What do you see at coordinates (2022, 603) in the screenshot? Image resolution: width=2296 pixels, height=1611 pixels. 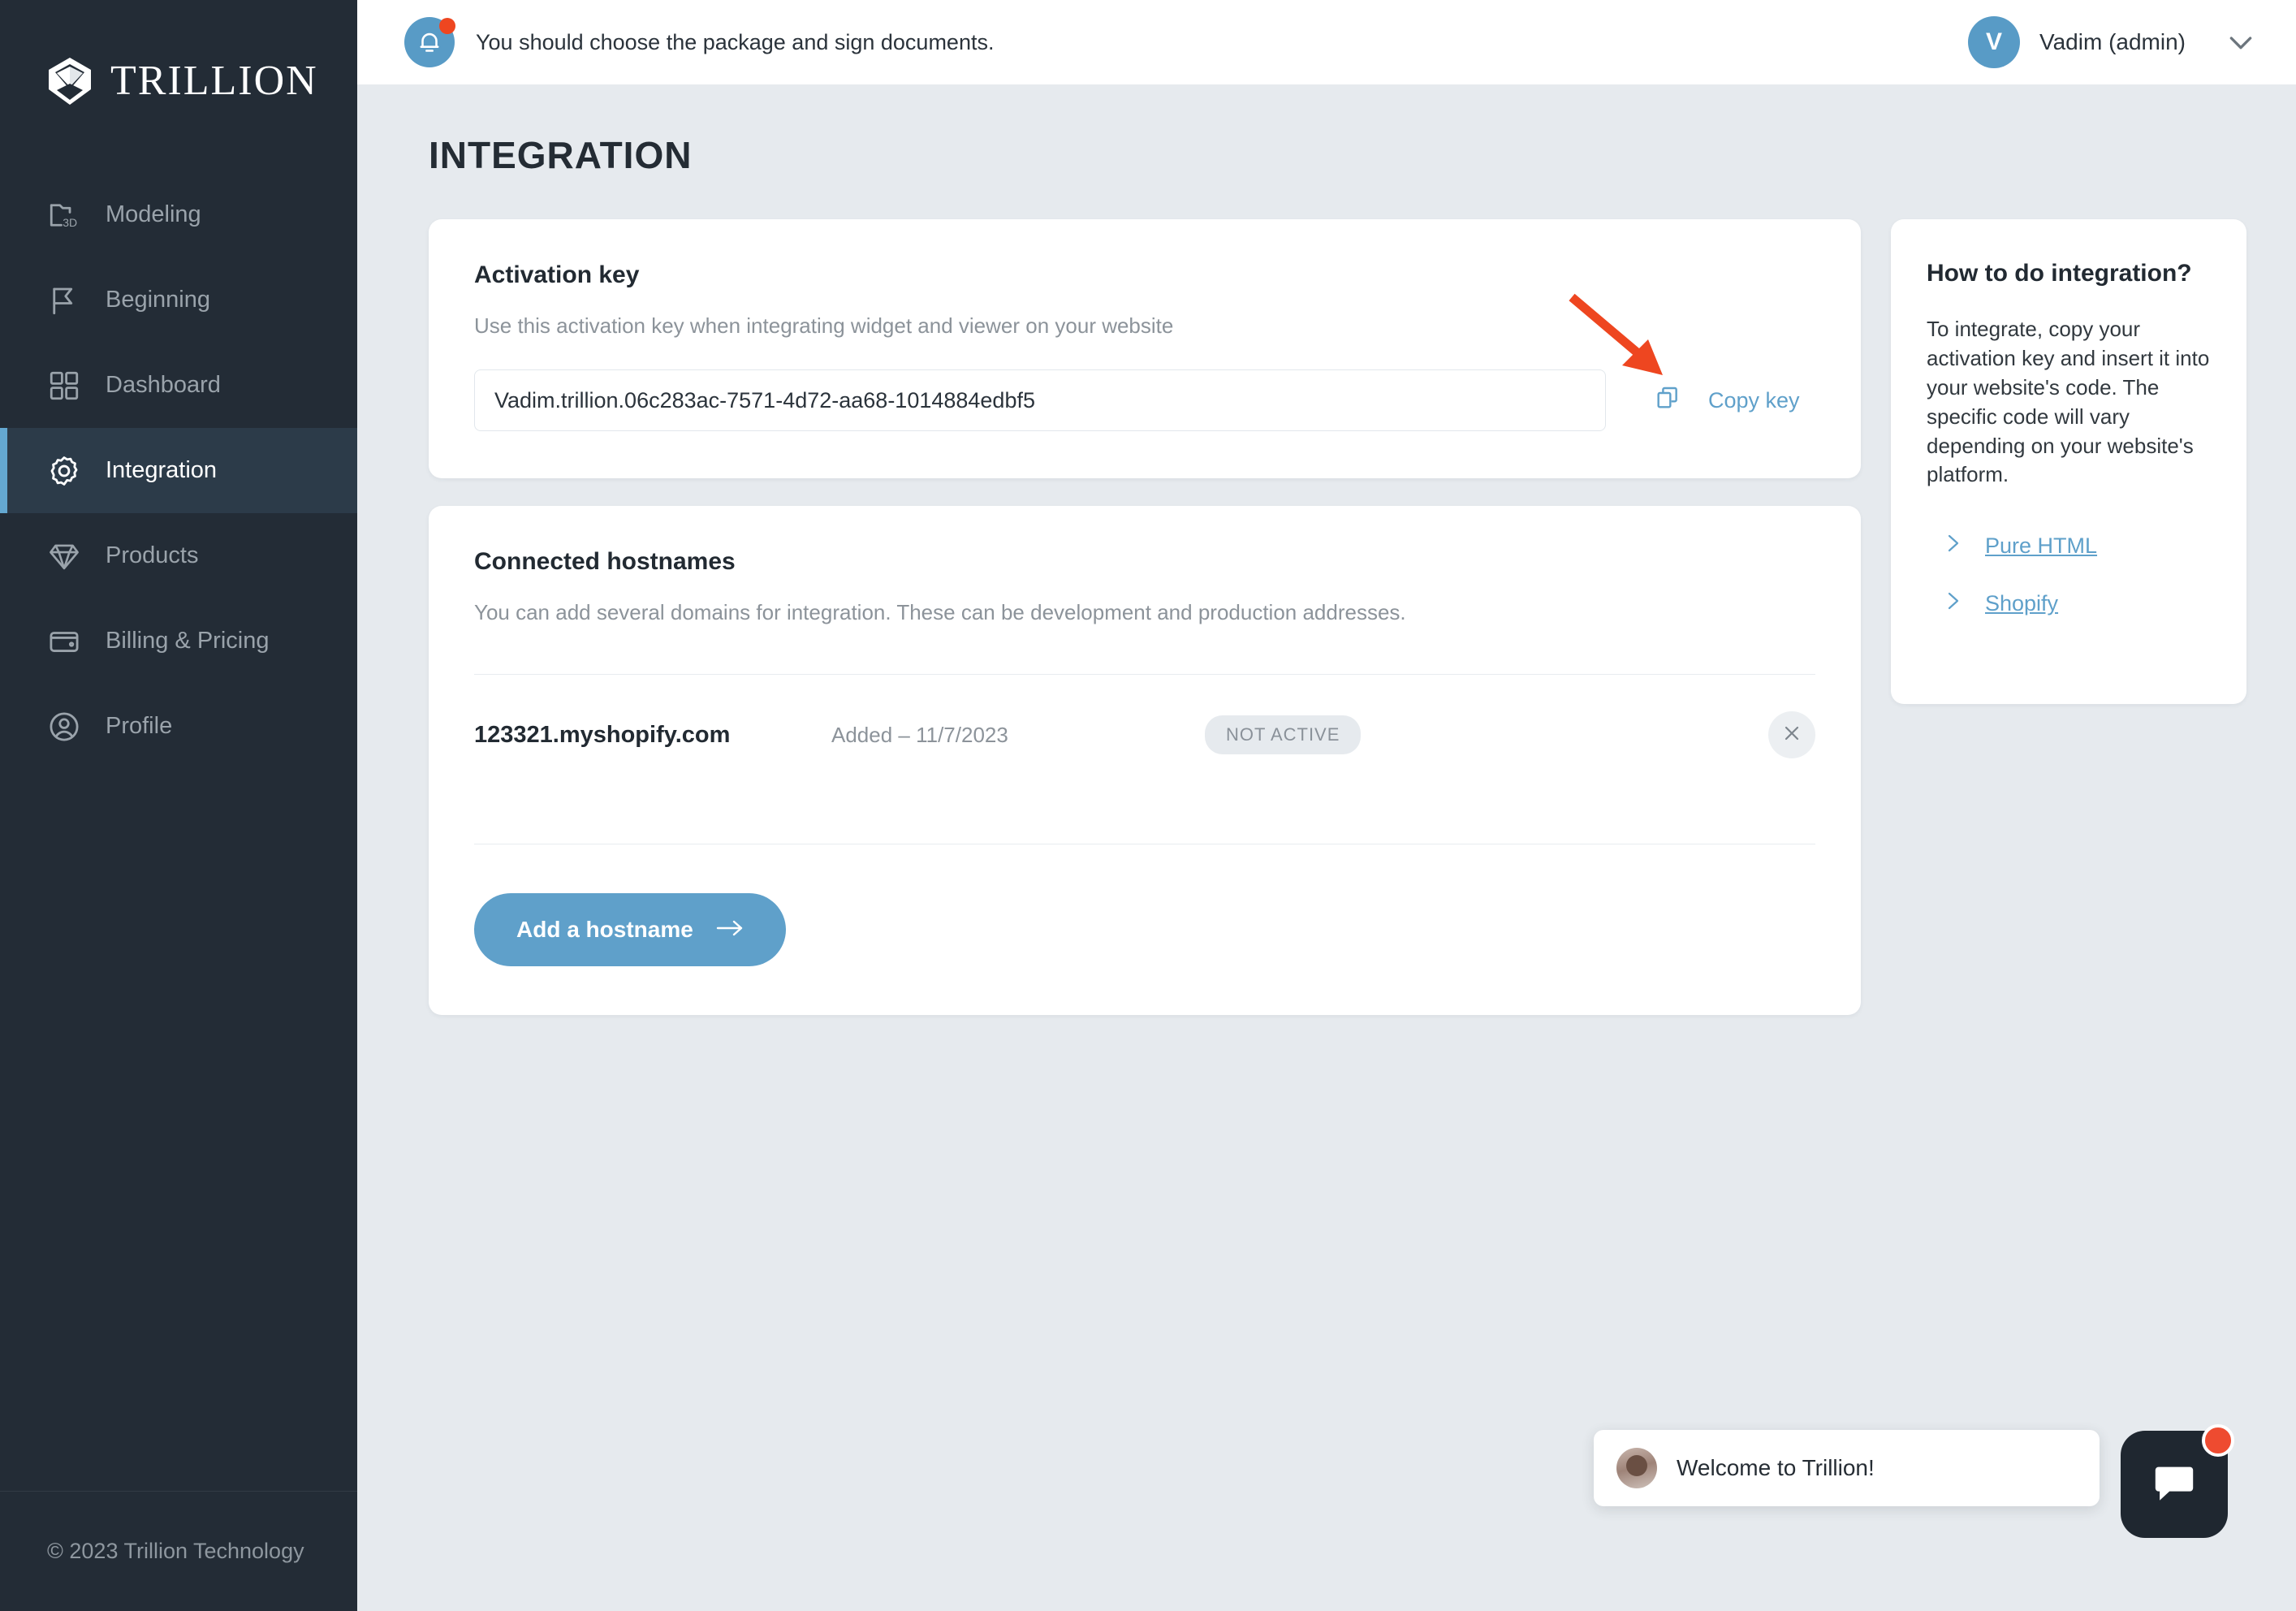 I see `help-link-label: Shopify` at bounding box center [2022, 603].